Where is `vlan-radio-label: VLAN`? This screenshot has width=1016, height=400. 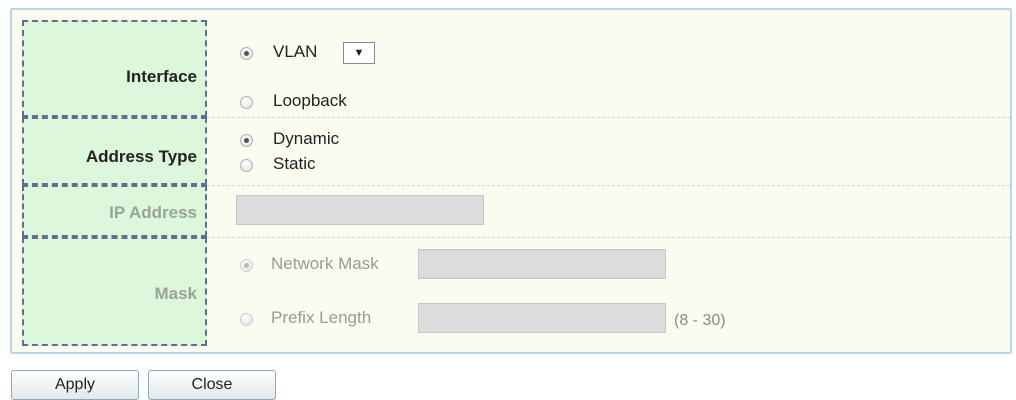
vlan-radio-label: VLAN is located at coordinates (295, 52).